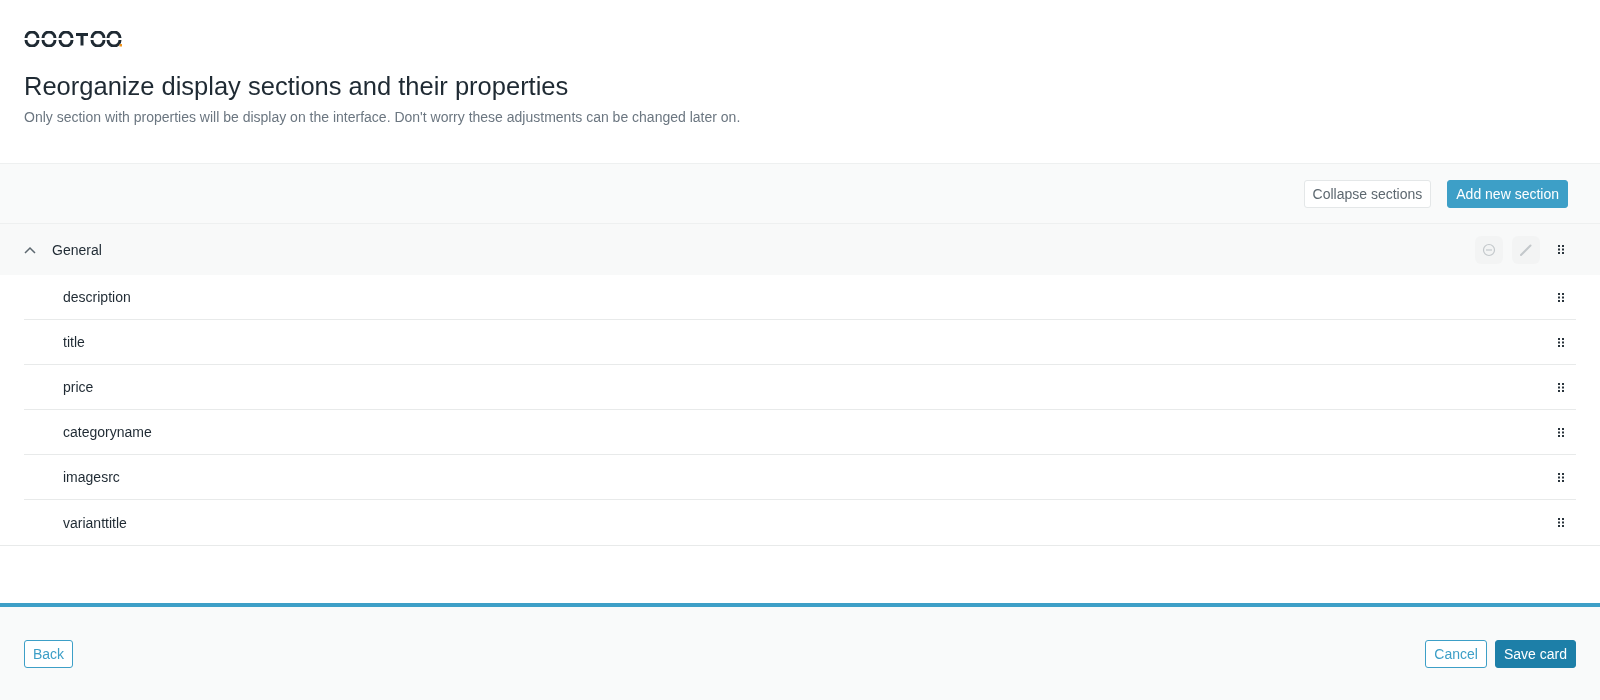 This screenshot has height=700, width=1600. I want to click on property-name: imagesrc, so click(91, 477).